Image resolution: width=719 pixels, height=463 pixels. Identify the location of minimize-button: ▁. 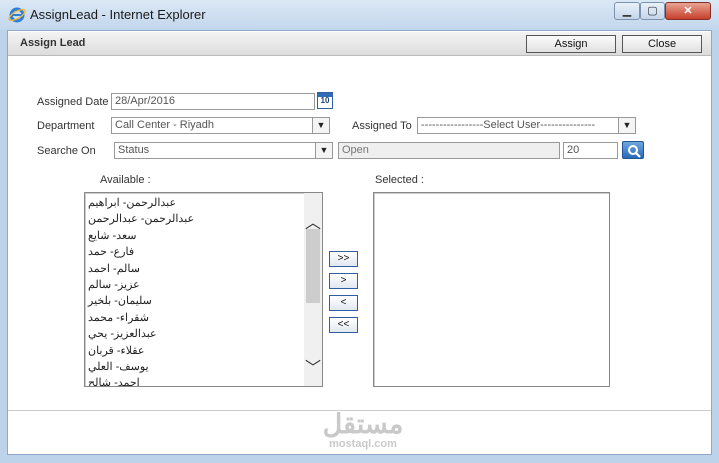
(627, 11).